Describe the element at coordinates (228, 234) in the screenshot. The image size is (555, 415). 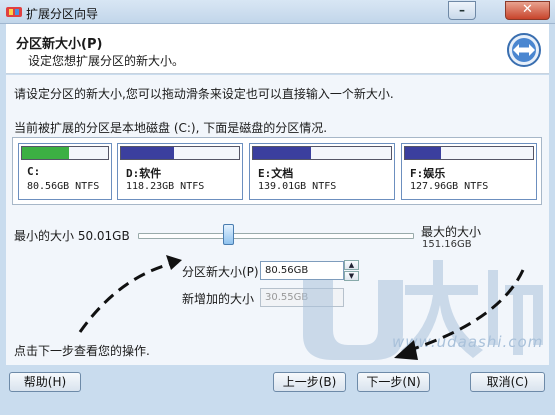
I see `slider-thumb` at that location.